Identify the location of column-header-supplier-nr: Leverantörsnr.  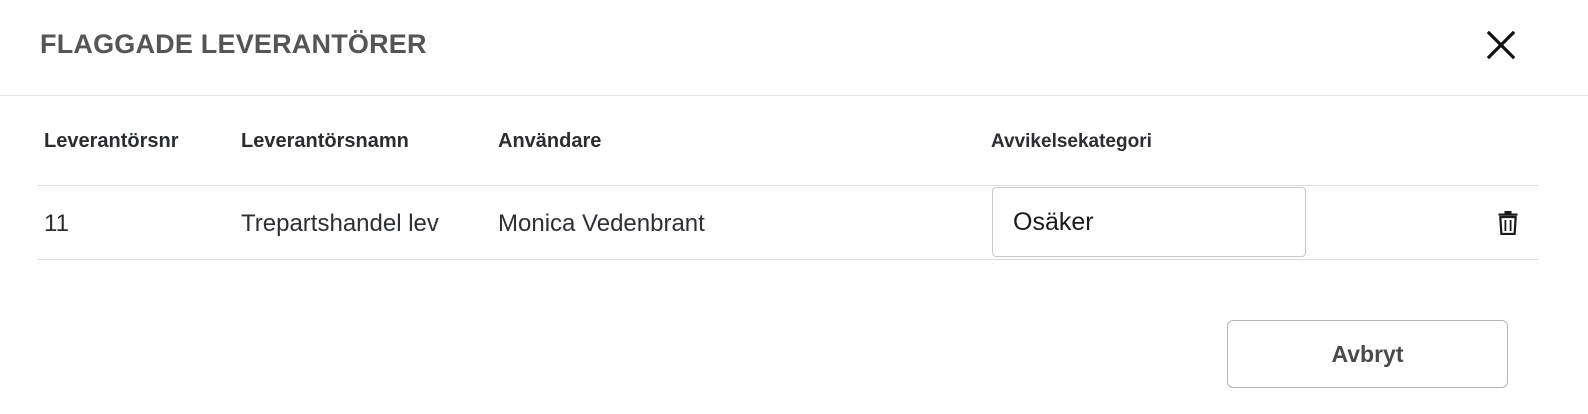
(111, 141).